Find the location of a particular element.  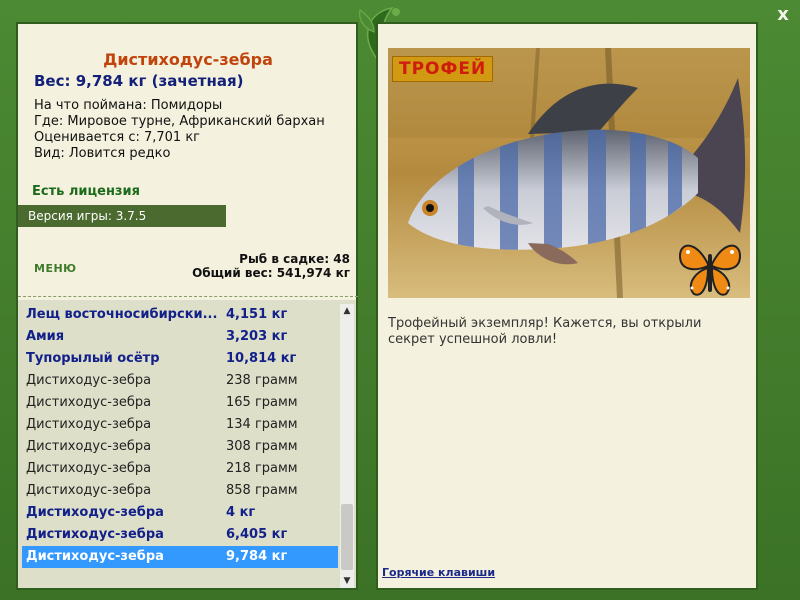

species-info: Вид: Ловится редко is located at coordinates (102, 153).